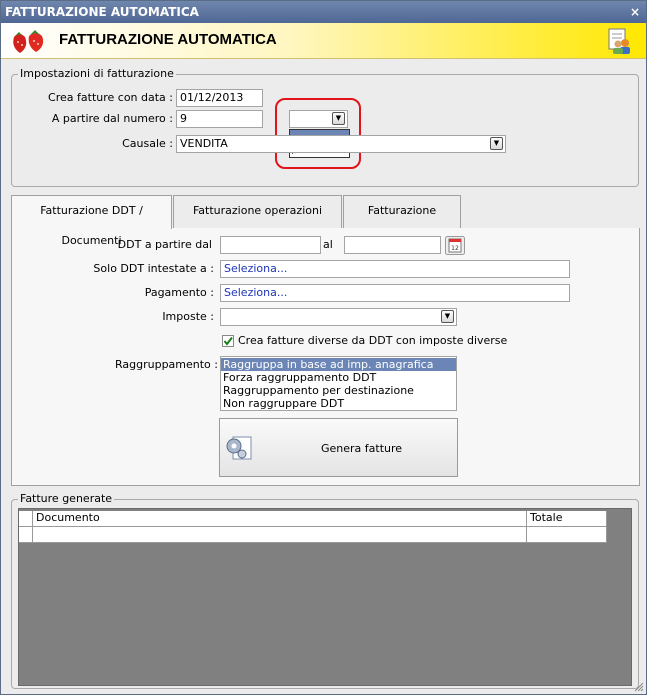 Image resolution: width=647 pixels, height=695 pixels. What do you see at coordinates (97, 73) in the screenshot?
I see `settings-legend: Impostazioni di fatturazione` at bounding box center [97, 73].